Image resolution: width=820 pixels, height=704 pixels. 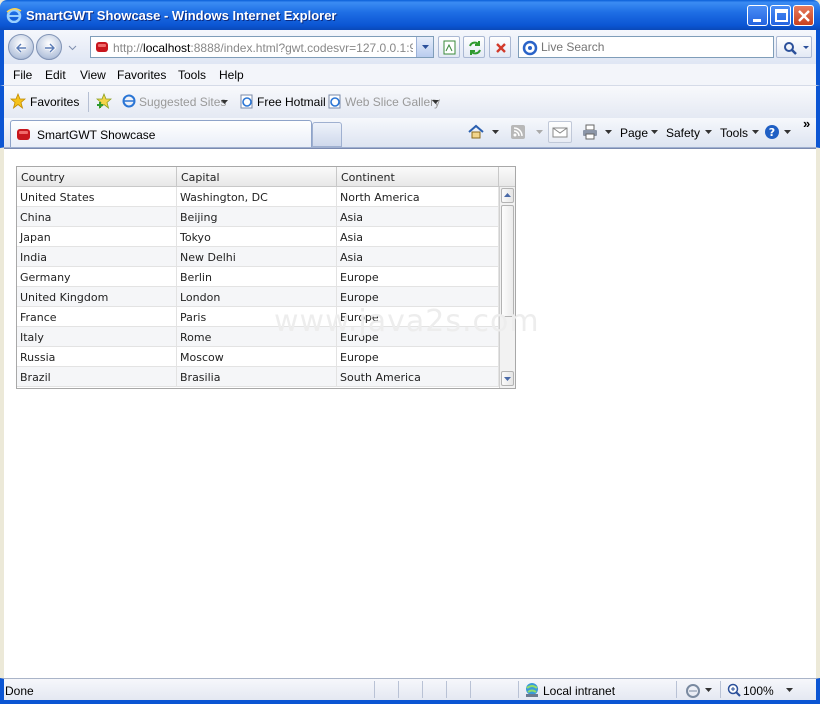 I want to click on security-zone-text: Local intranet, so click(x=579, y=691).